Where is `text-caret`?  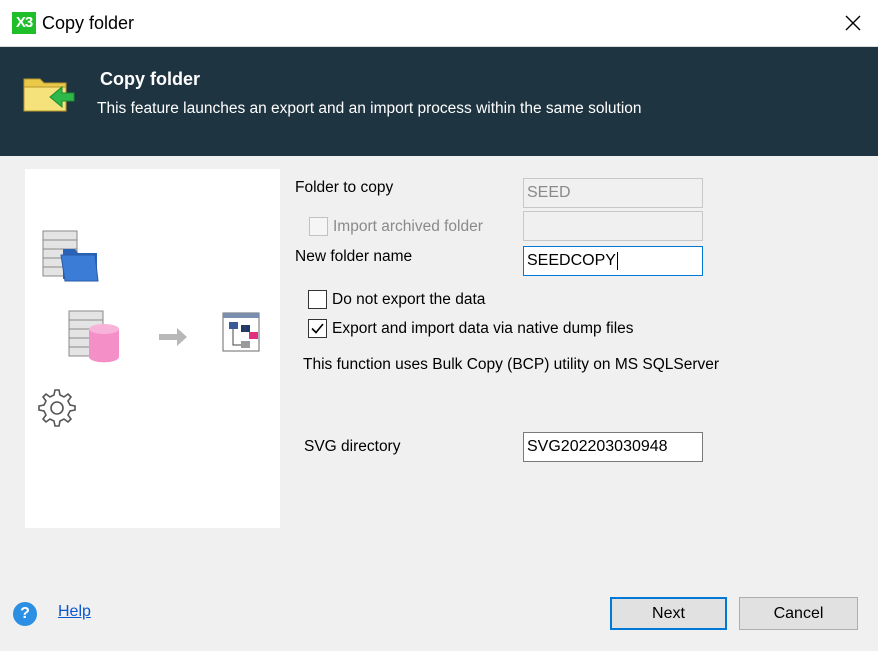
text-caret is located at coordinates (617, 260).